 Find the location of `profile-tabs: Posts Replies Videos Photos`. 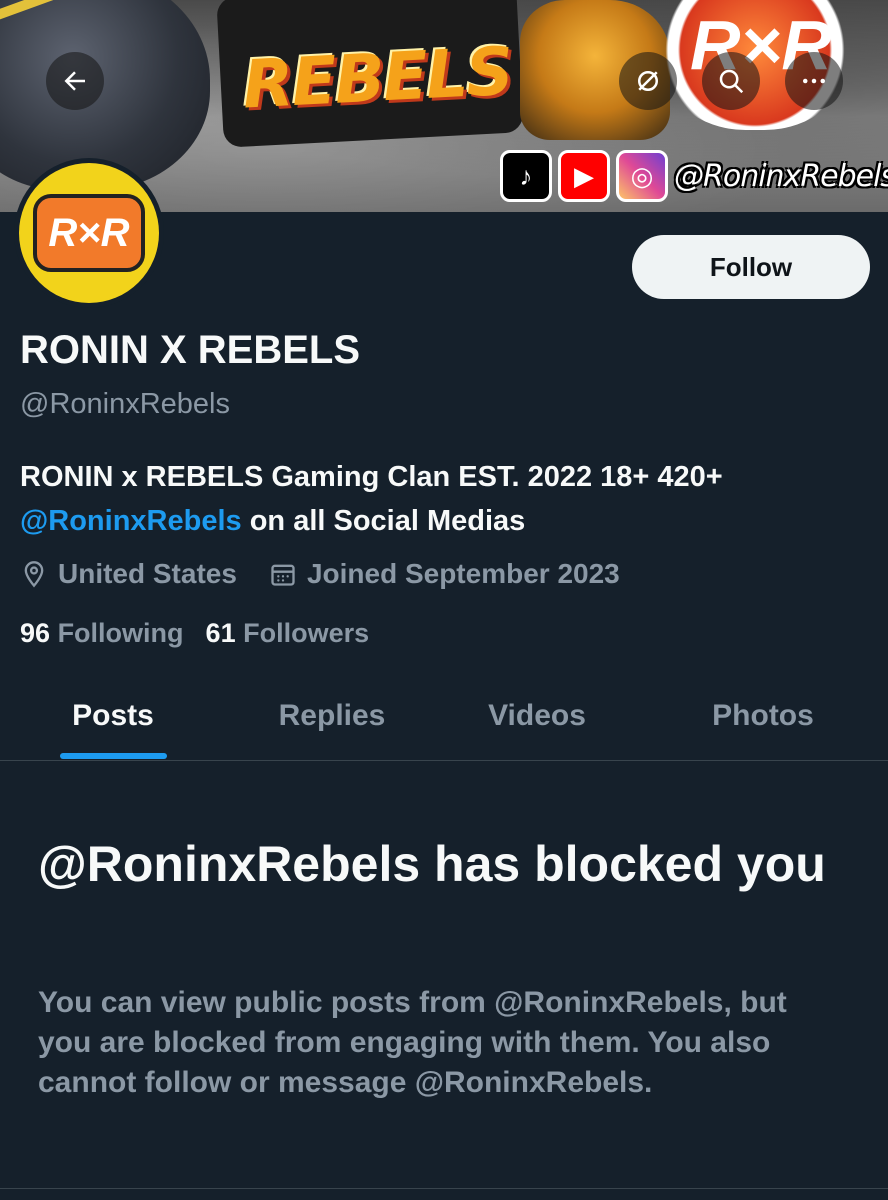

profile-tabs: Posts Replies Videos Photos is located at coordinates (444, 716).